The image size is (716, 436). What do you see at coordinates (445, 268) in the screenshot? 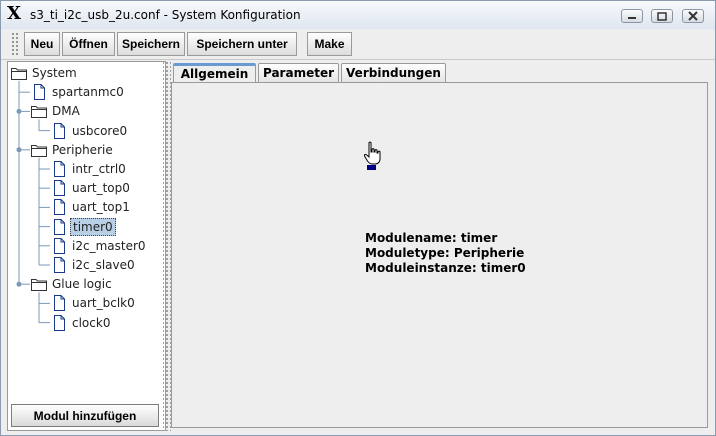
I see `module-instance-text: Moduleinstanze: timer0` at bounding box center [445, 268].